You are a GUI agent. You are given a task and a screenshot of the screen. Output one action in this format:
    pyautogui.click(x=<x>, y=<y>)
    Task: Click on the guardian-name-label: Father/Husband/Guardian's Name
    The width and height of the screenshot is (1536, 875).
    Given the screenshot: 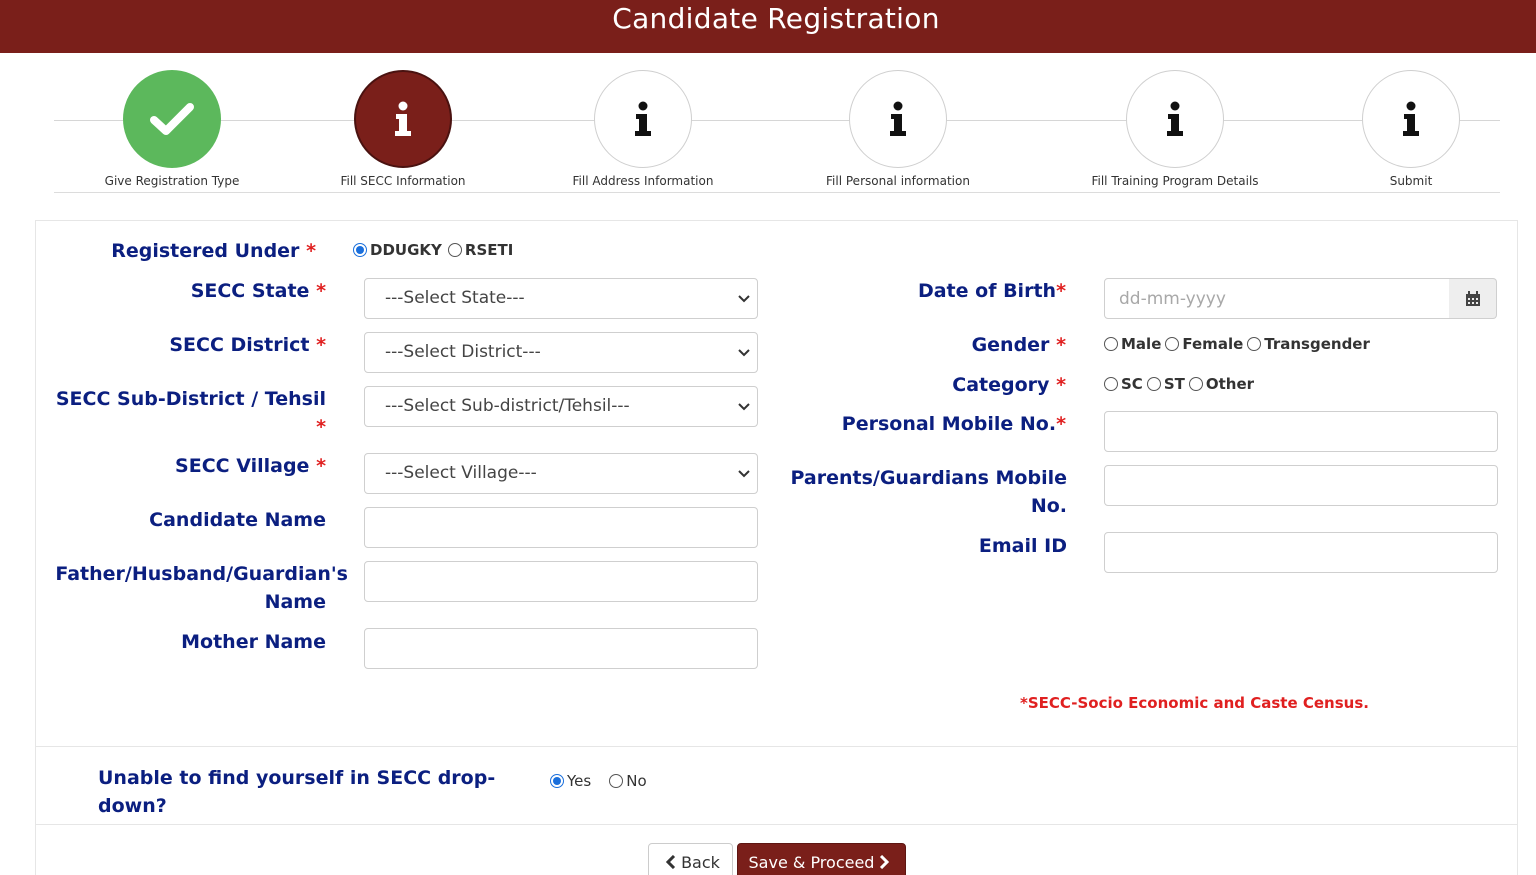 What is the action you would take?
    pyautogui.click(x=201, y=588)
    